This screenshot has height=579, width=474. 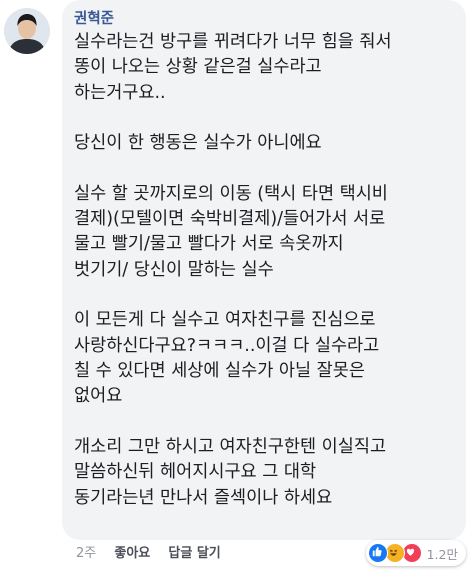 What do you see at coordinates (174, 269) in the screenshot?
I see `comment-line: 벗기기/ 당신이 말하는 실수` at bounding box center [174, 269].